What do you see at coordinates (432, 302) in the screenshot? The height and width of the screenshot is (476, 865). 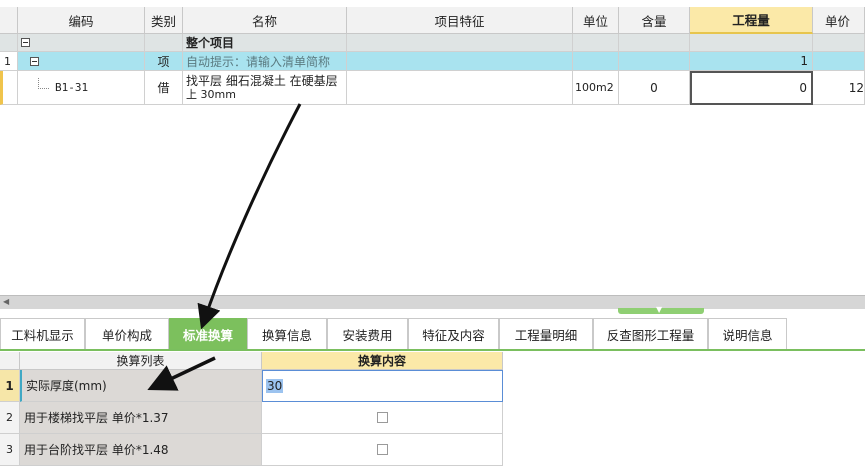 I see `horizontal-scrollbar: ◀` at bounding box center [432, 302].